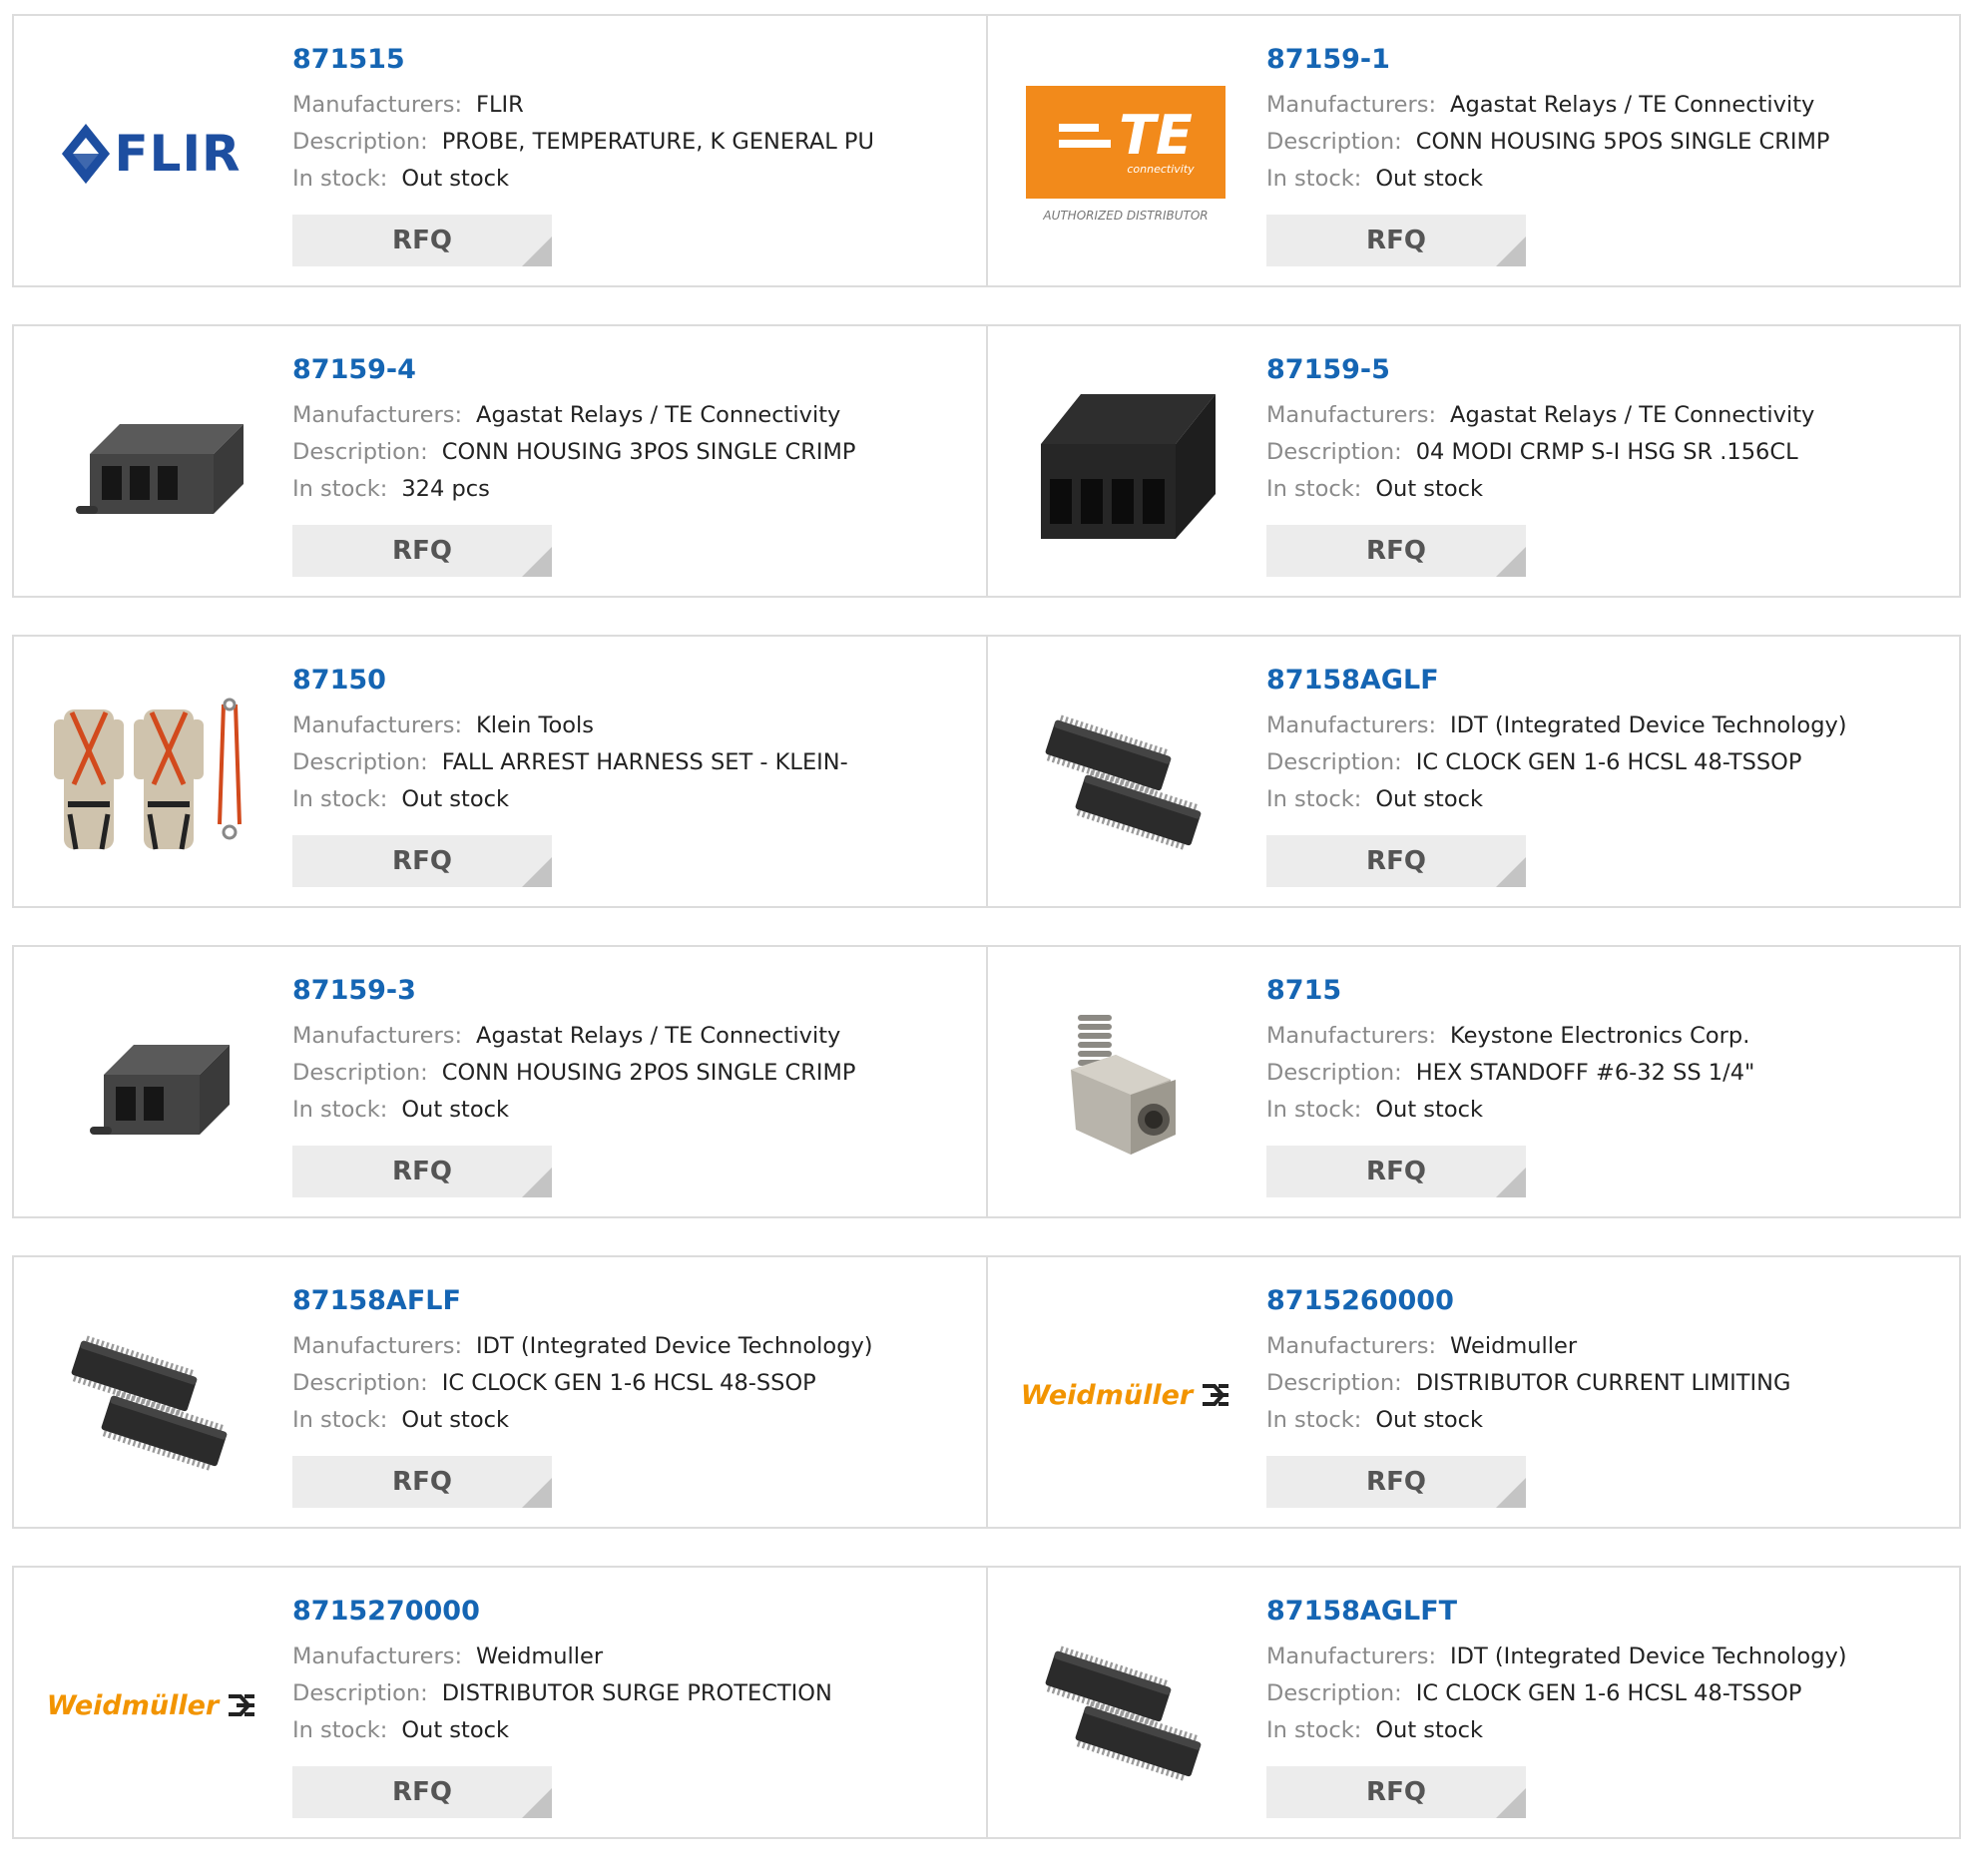  What do you see at coordinates (634, 1611) in the screenshot?
I see `part-number-link: 8715270000` at bounding box center [634, 1611].